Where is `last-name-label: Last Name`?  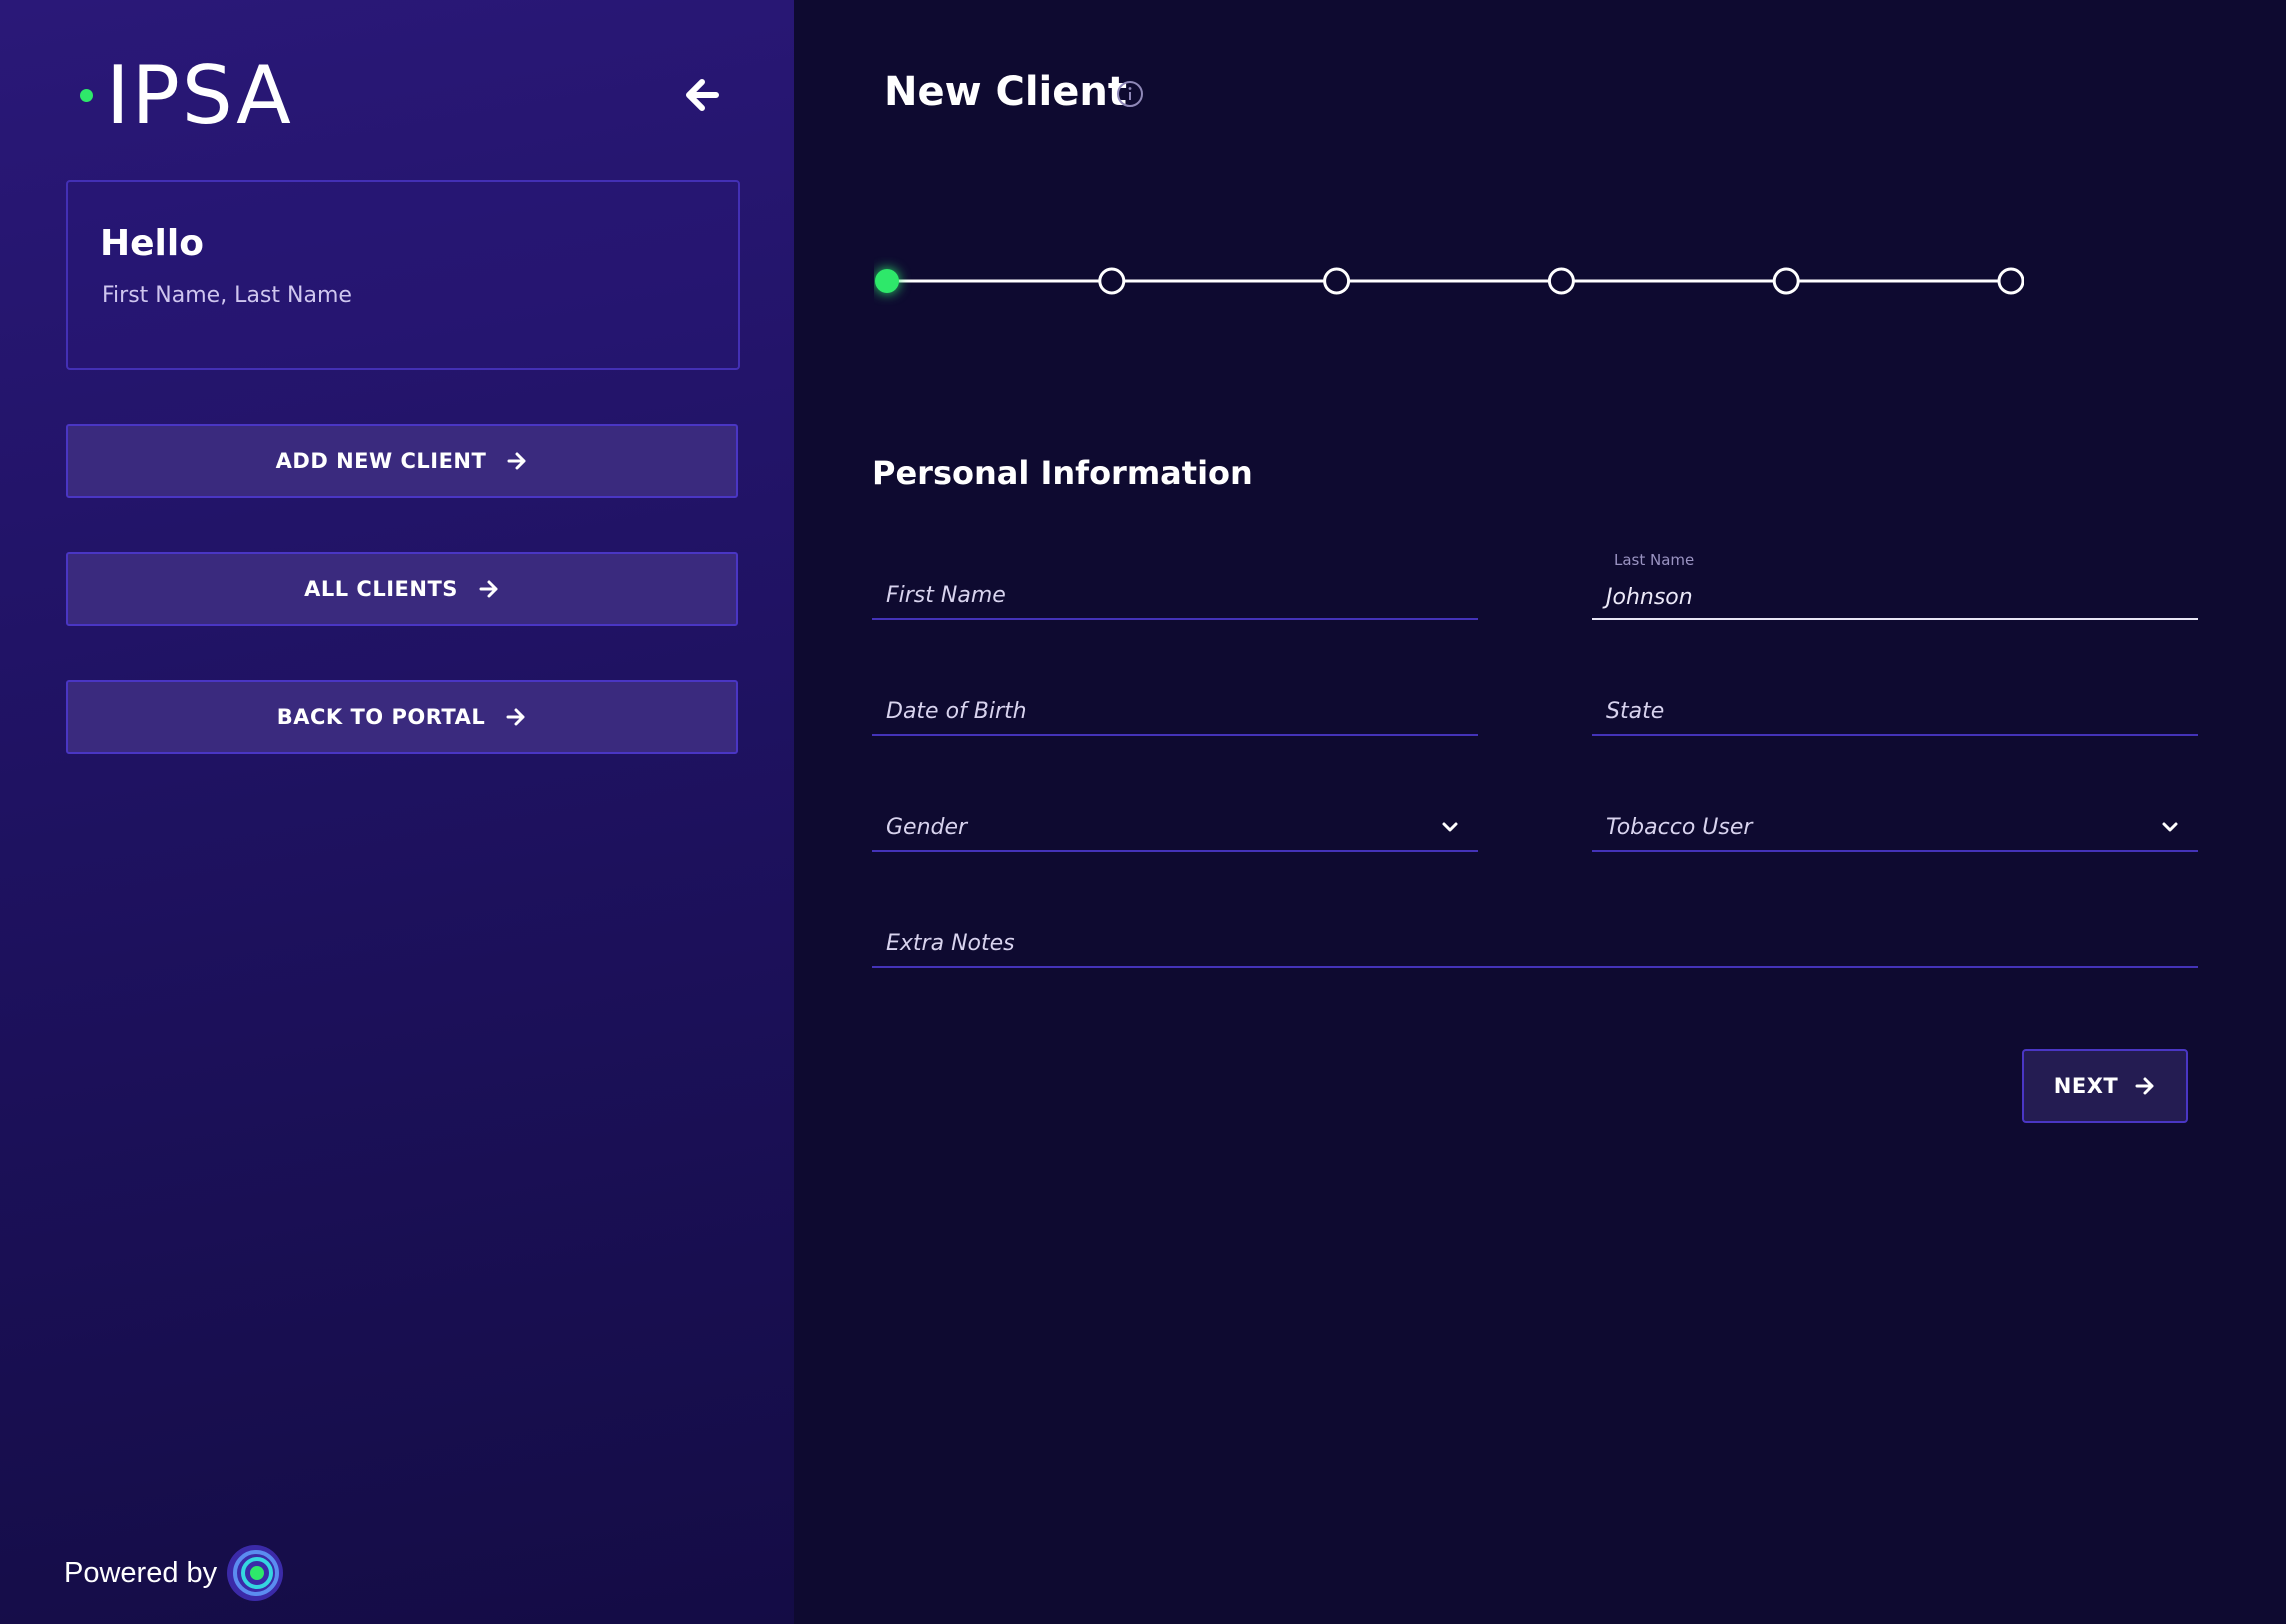
last-name-label: Last Name is located at coordinates (1654, 560).